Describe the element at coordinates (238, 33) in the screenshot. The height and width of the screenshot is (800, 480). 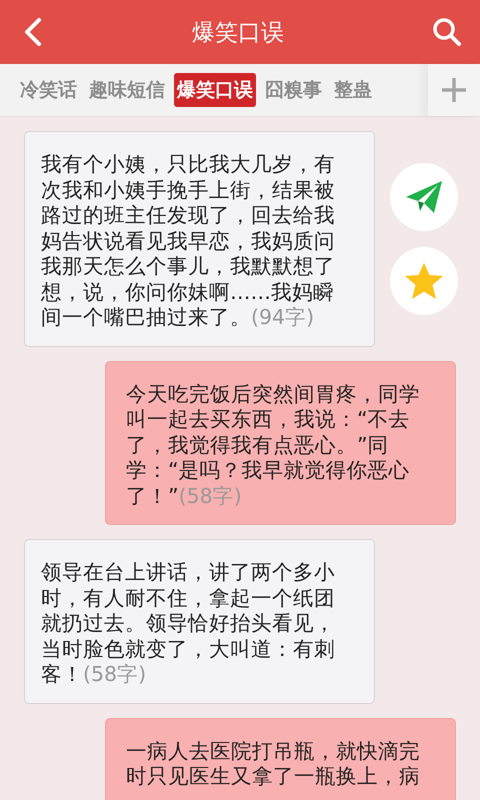
I see `page-title: 爆笑口误` at that location.